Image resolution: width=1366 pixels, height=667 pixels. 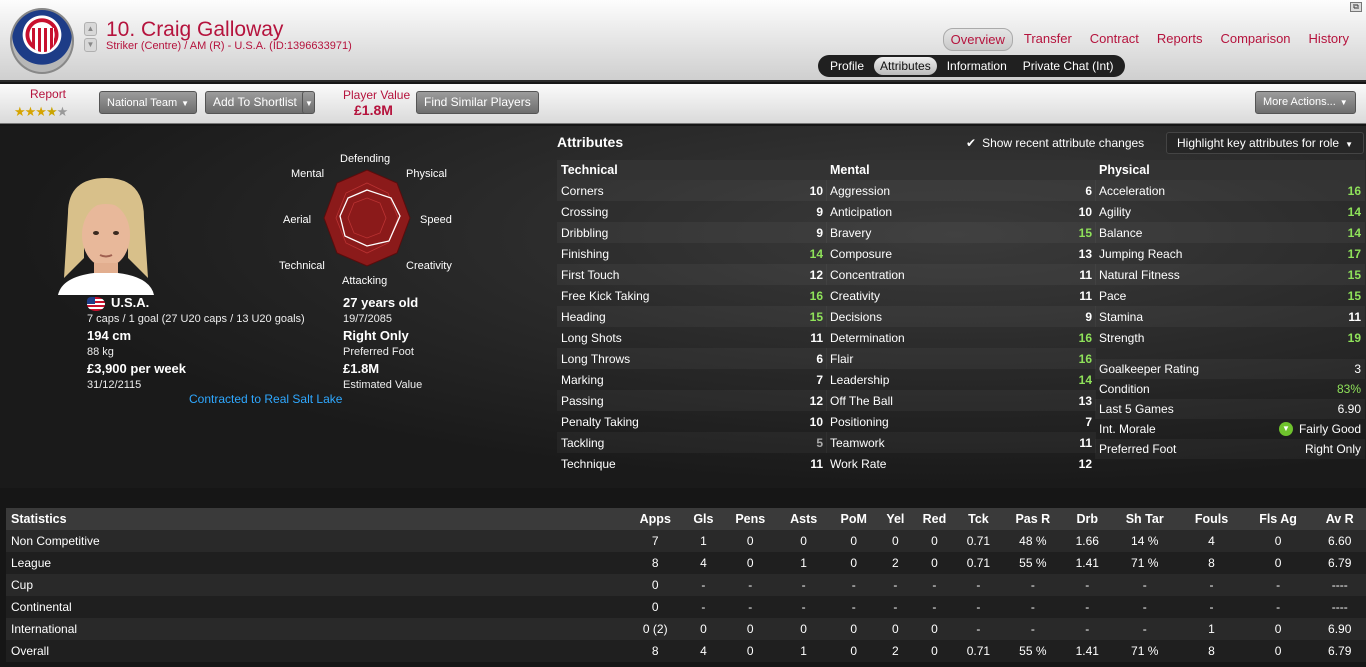 What do you see at coordinates (961, 463) in the screenshot?
I see `attribute-row: Work Rate 12` at bounding box center [961, 463].